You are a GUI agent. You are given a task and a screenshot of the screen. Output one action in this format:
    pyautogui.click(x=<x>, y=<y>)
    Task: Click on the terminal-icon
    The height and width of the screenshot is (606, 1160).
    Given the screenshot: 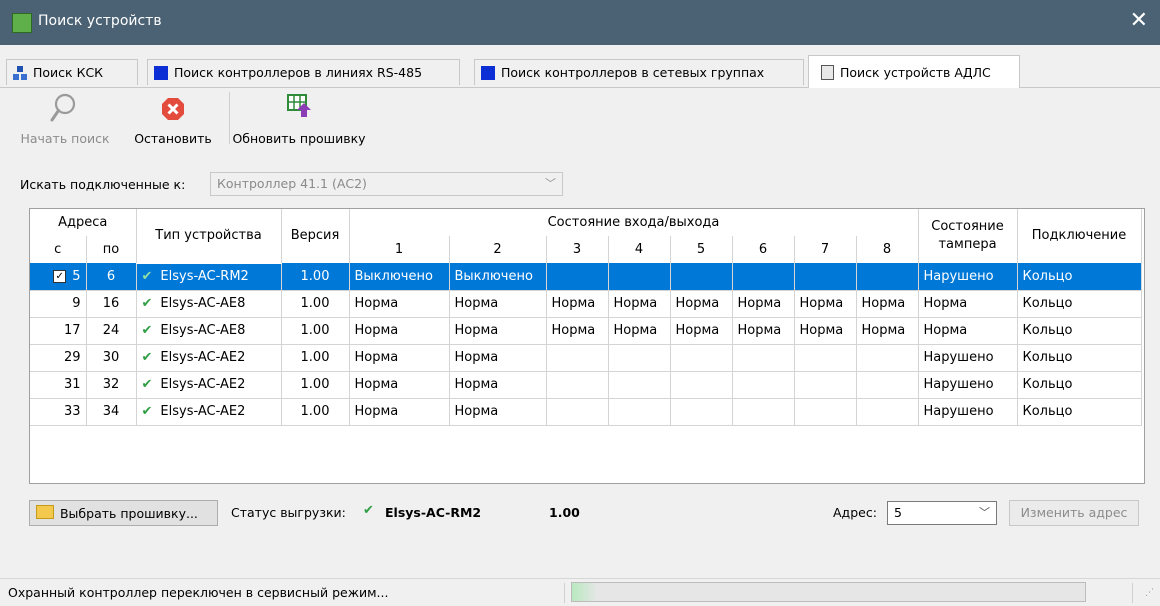 What is the action you would take?
    pyautogui.click(x=827, y=72)
    